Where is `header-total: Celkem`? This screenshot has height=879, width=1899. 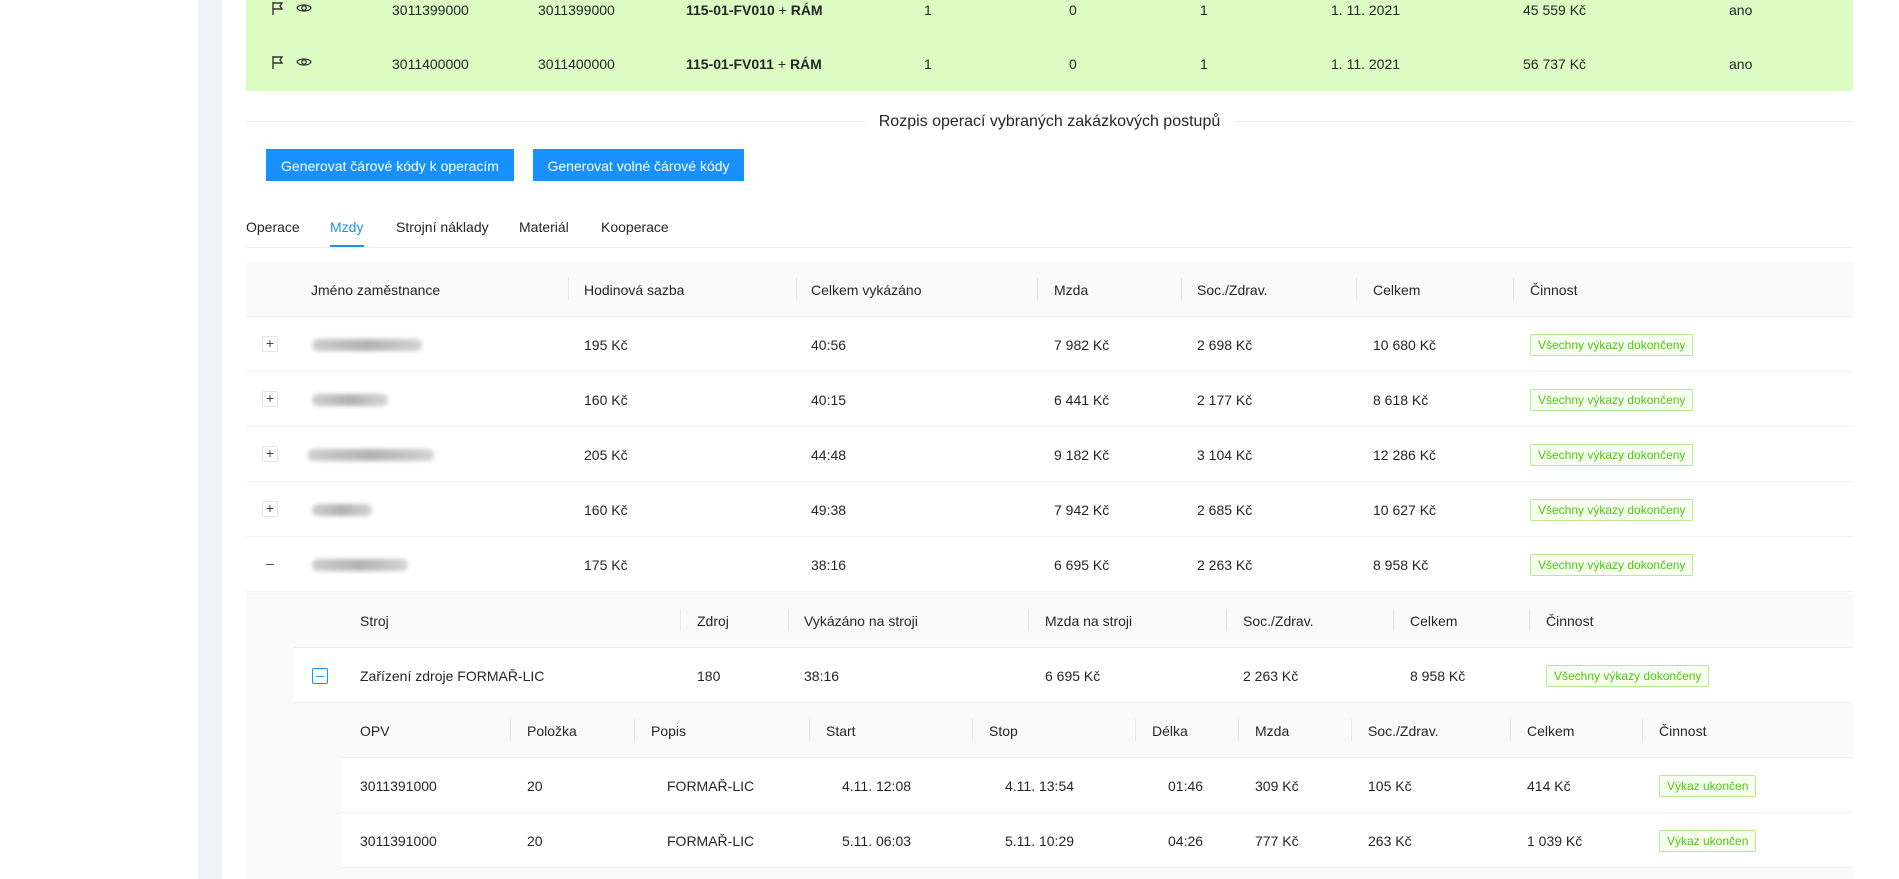 header-total: Celkem is located at coordinates (1397, 290).